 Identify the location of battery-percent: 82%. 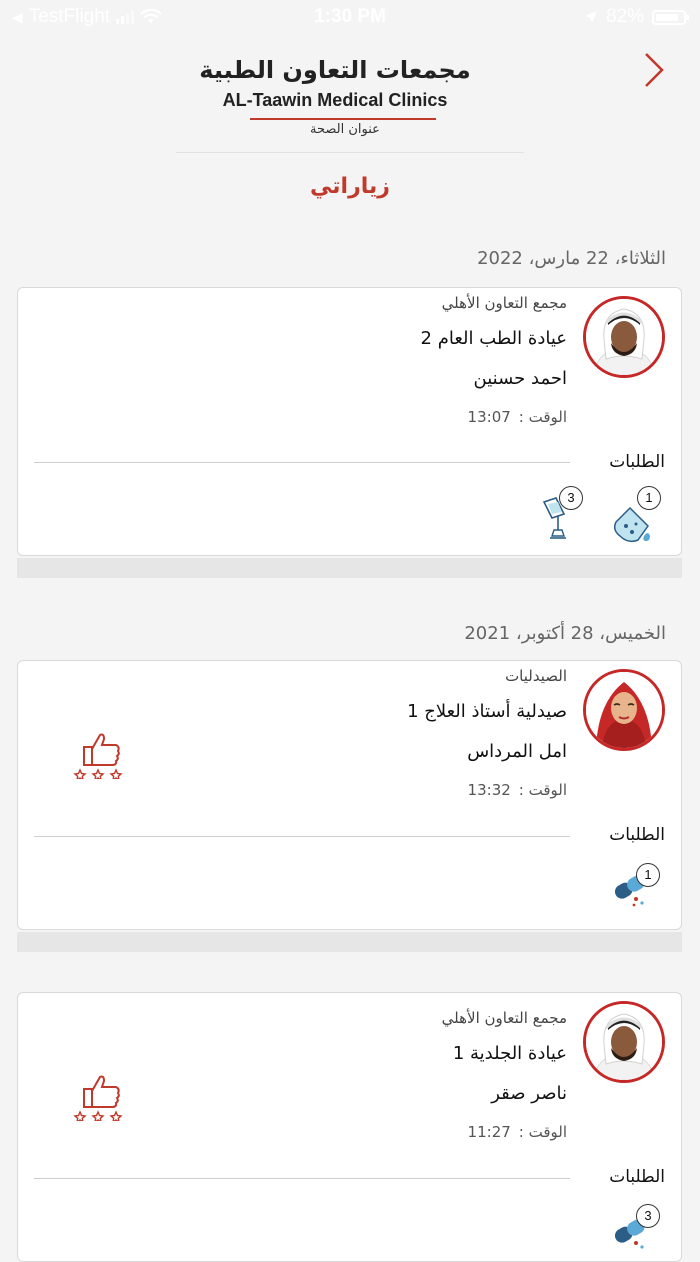
(624, 16).